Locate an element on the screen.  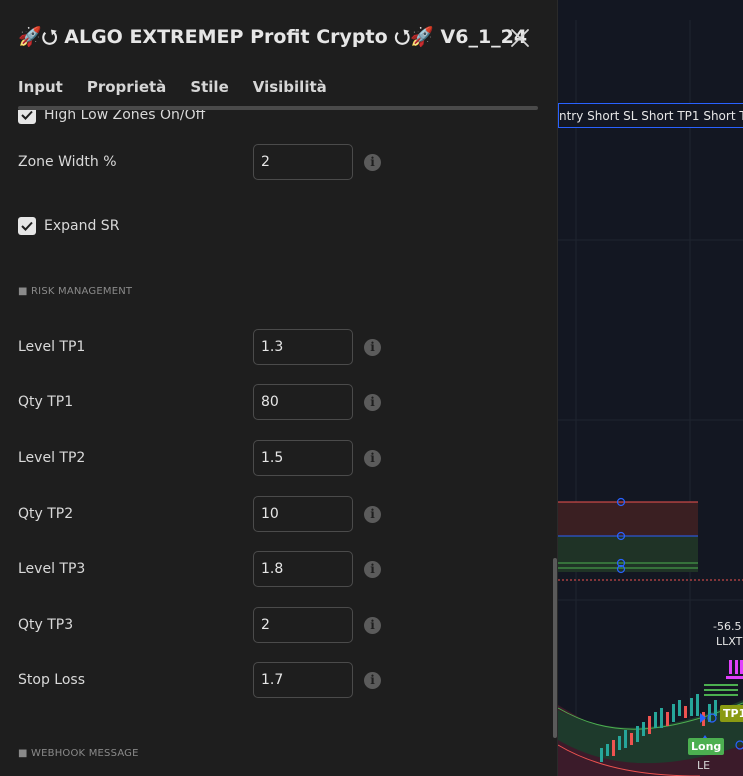
qty-tp1-row: Qty TP1 80 i is located at coordinates (287, 402).